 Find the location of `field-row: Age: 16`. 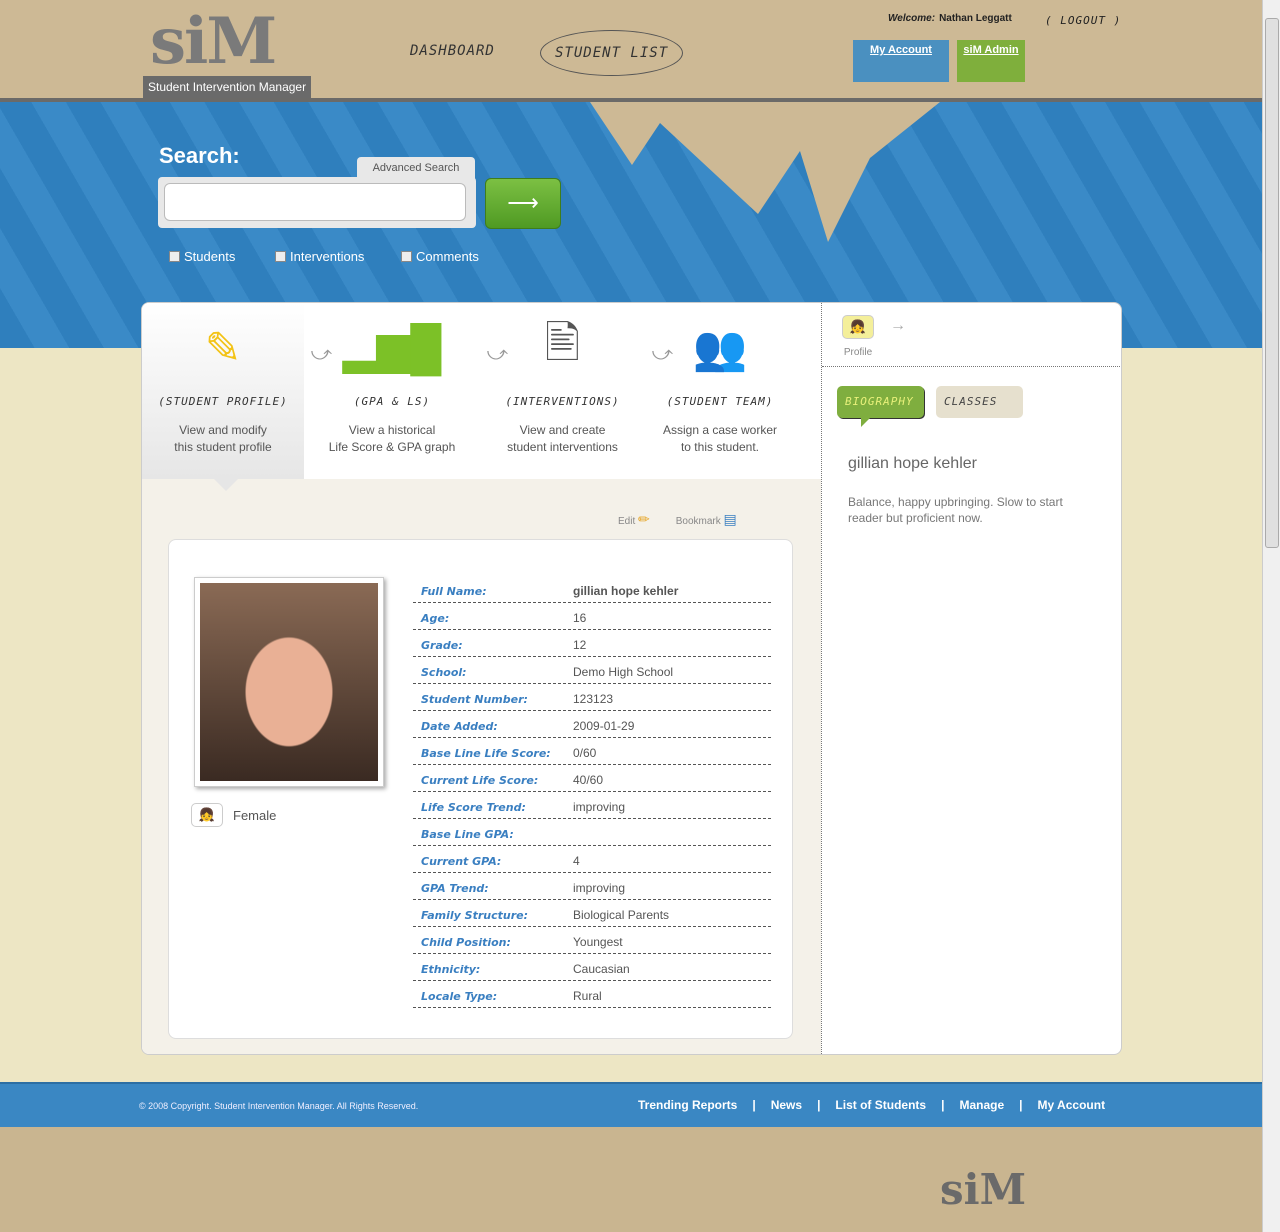

field-row: Age: 16 is located at coordinates (592, 616).